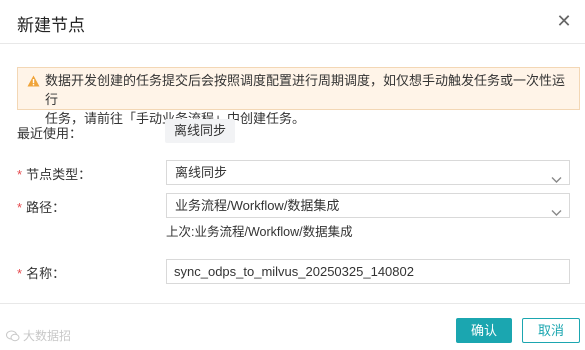 Image resolution: width=585 pixels, height=350 pixels. I want to click on name-value: sync_odps_to_milvus_20250325_140802, so click(294, 271).